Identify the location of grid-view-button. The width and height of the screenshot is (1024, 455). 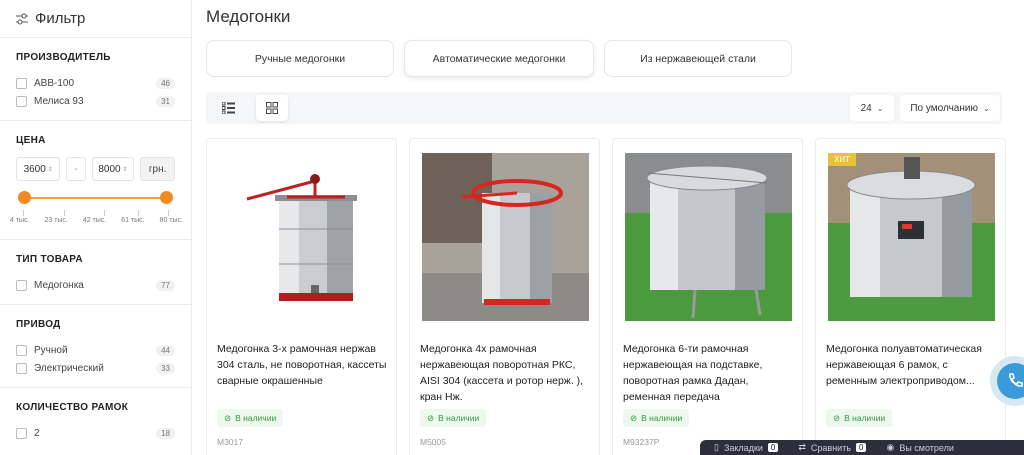
(272, 108).